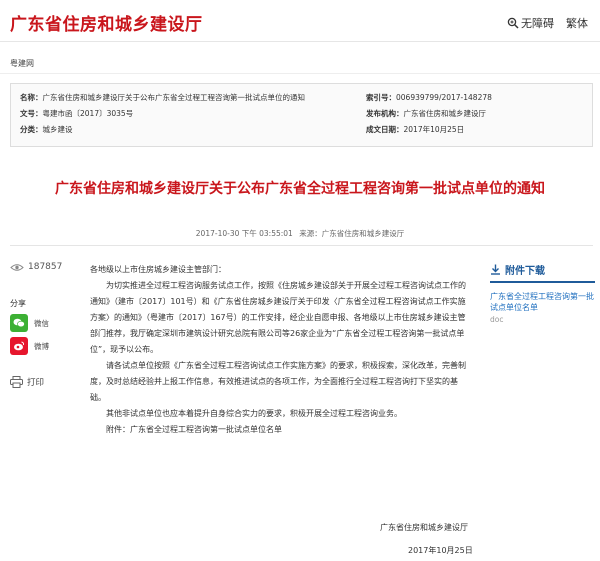  What do you see at coordinates (440, 550) in the screenshot?
I see `signature-date: 2017年10月25日` at bounding box center [440, 550].